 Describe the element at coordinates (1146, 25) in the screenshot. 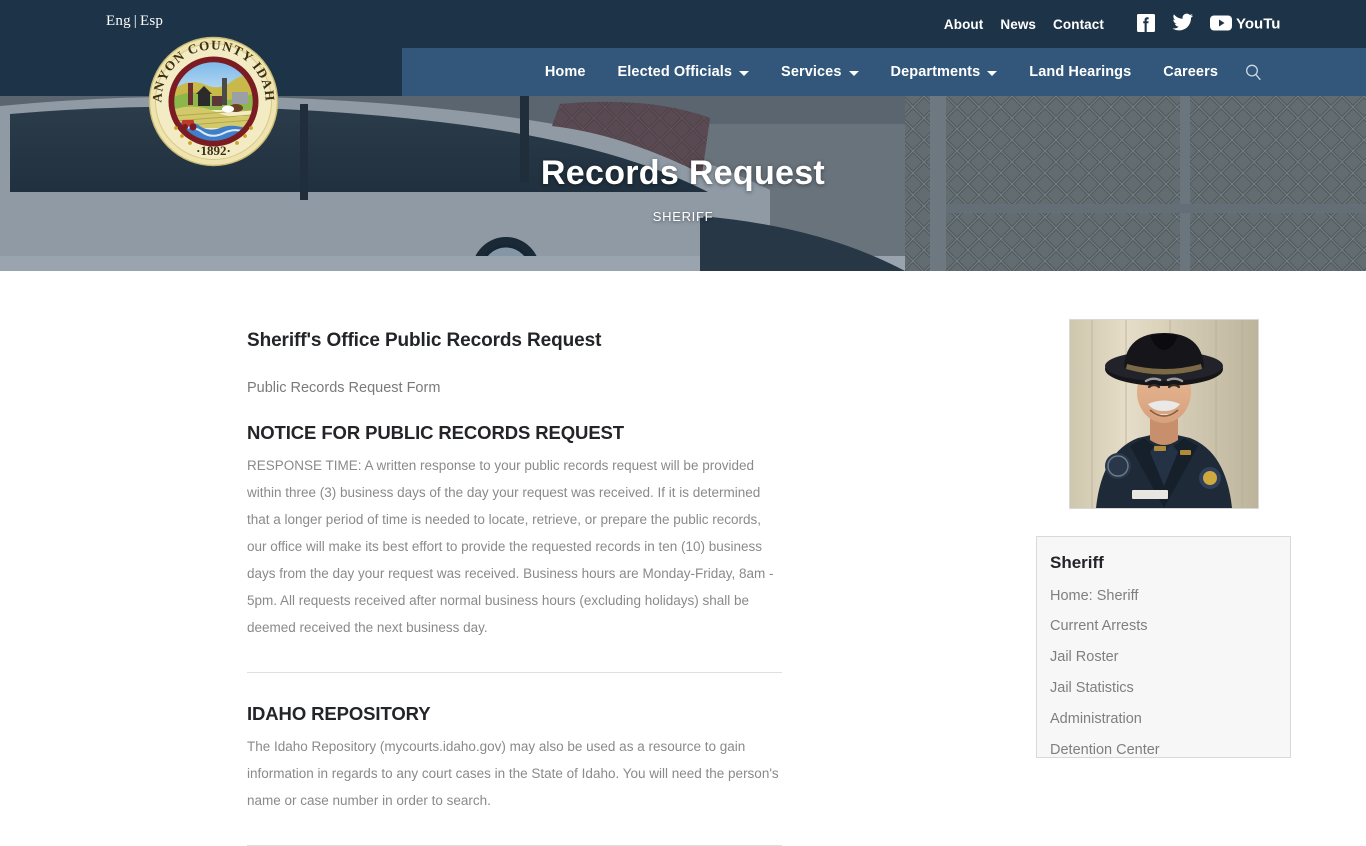

I see `facebook-icon` at that location.